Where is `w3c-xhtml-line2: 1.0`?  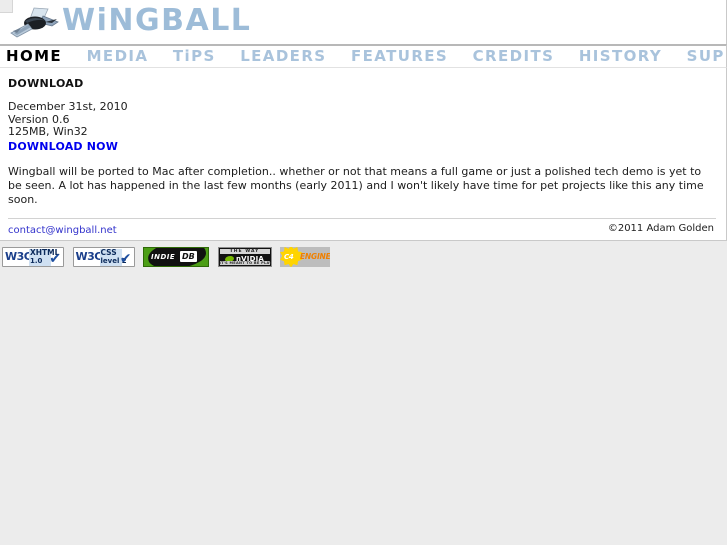 w3c-xhtml-line2: 1.0 is located at coordinates (36, 260).